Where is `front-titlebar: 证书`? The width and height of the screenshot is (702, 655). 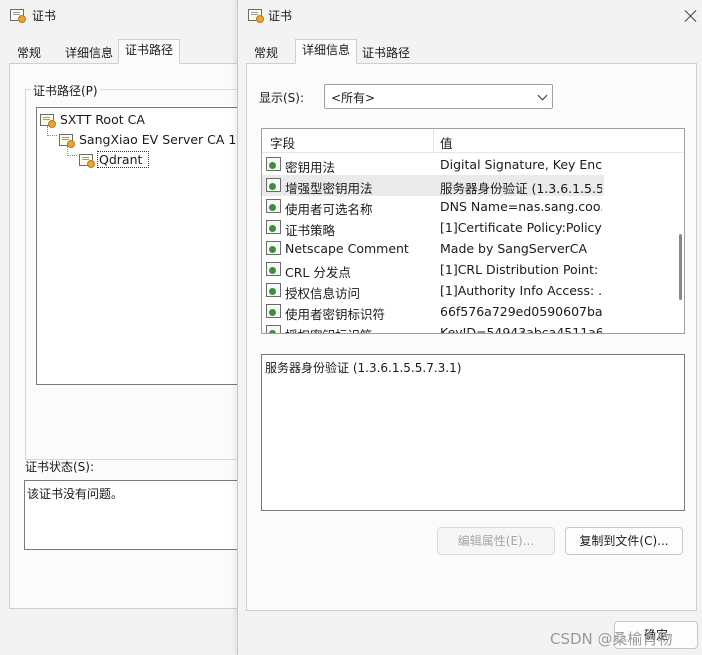
front-titlebar: 证书 is located at coordinates (470, 15).